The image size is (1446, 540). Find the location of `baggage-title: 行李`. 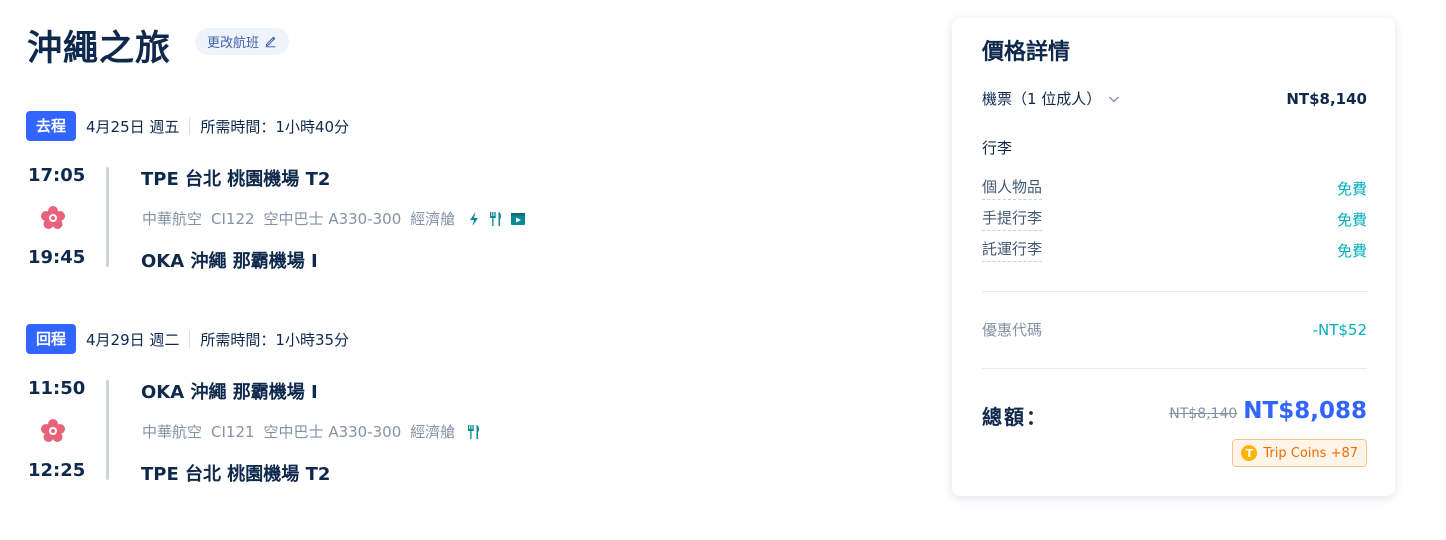

baggage-title: 行李 is located at coordinates (997, 148).